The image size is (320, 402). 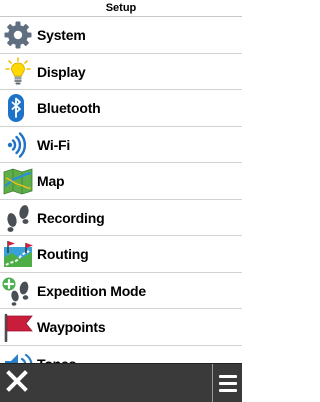 What do you see at coordinates (18, 254) in the screenshot?
I see `routing-icon` at bounding box center [18, 254].